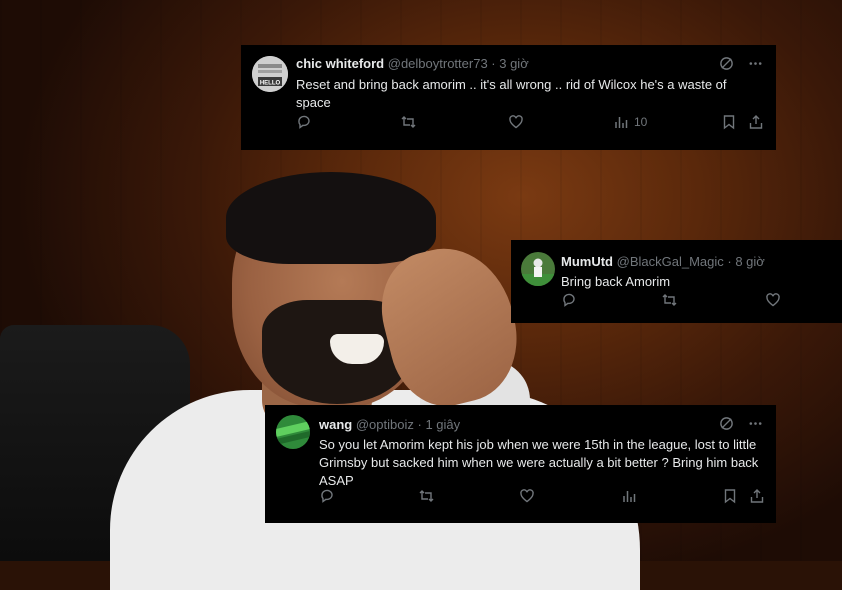  I want to click on avatar-logo-text: HELLO, so click(270, 84).